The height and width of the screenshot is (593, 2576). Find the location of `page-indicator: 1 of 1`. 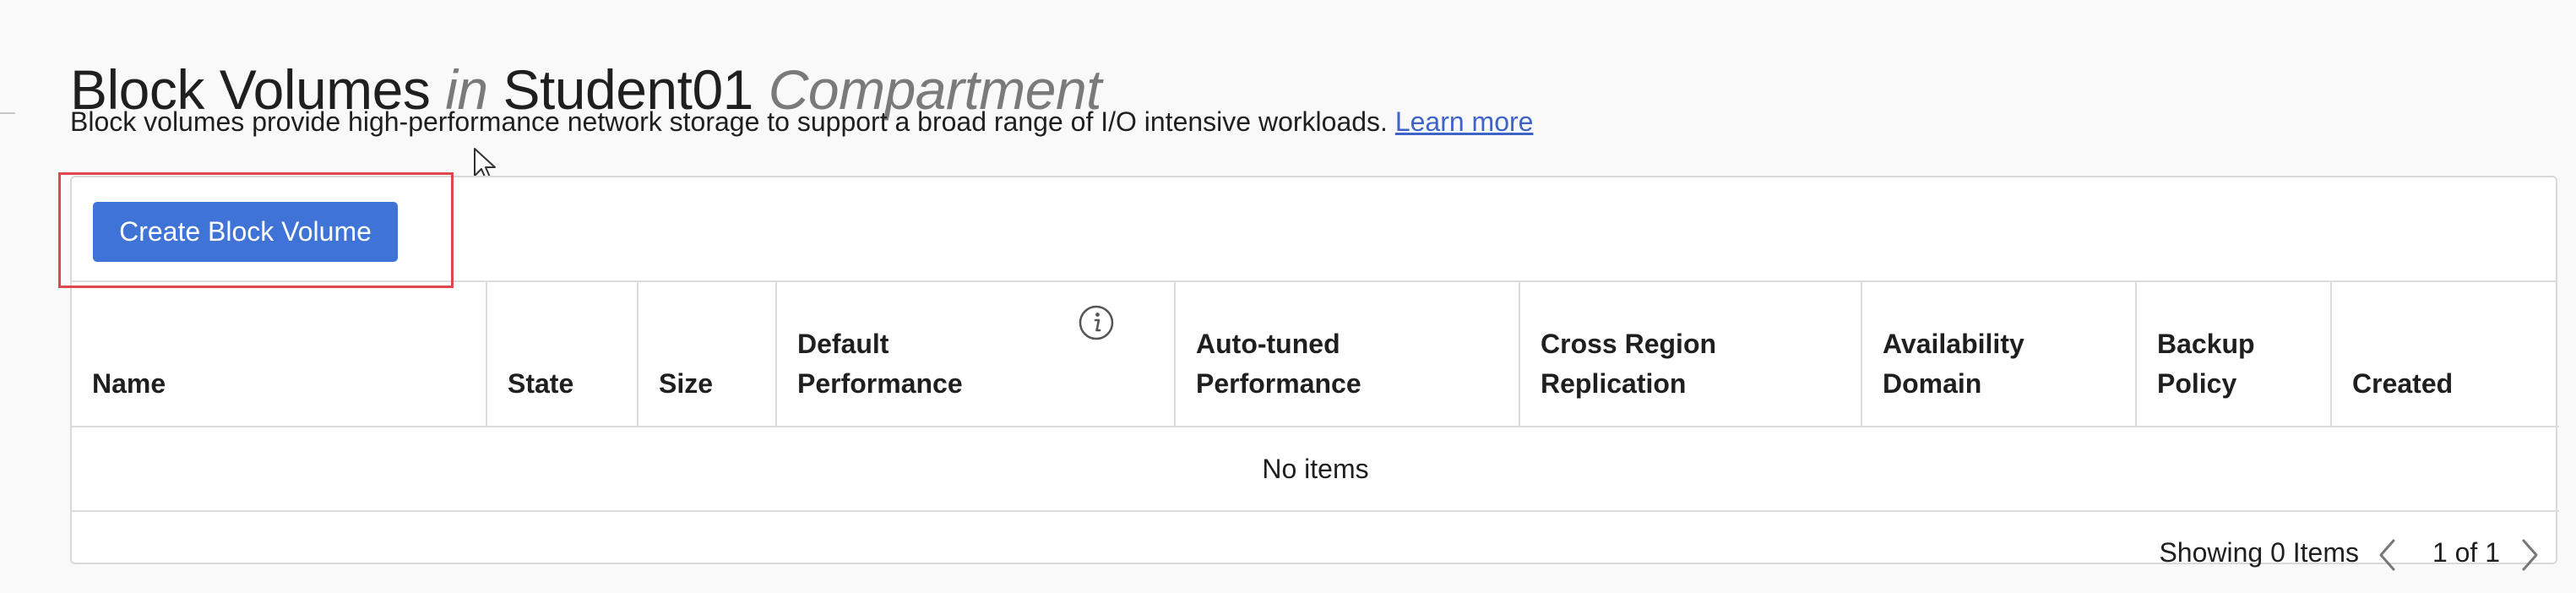

page-indicator: 1 of 1 is located at coordinates (2466, 552).